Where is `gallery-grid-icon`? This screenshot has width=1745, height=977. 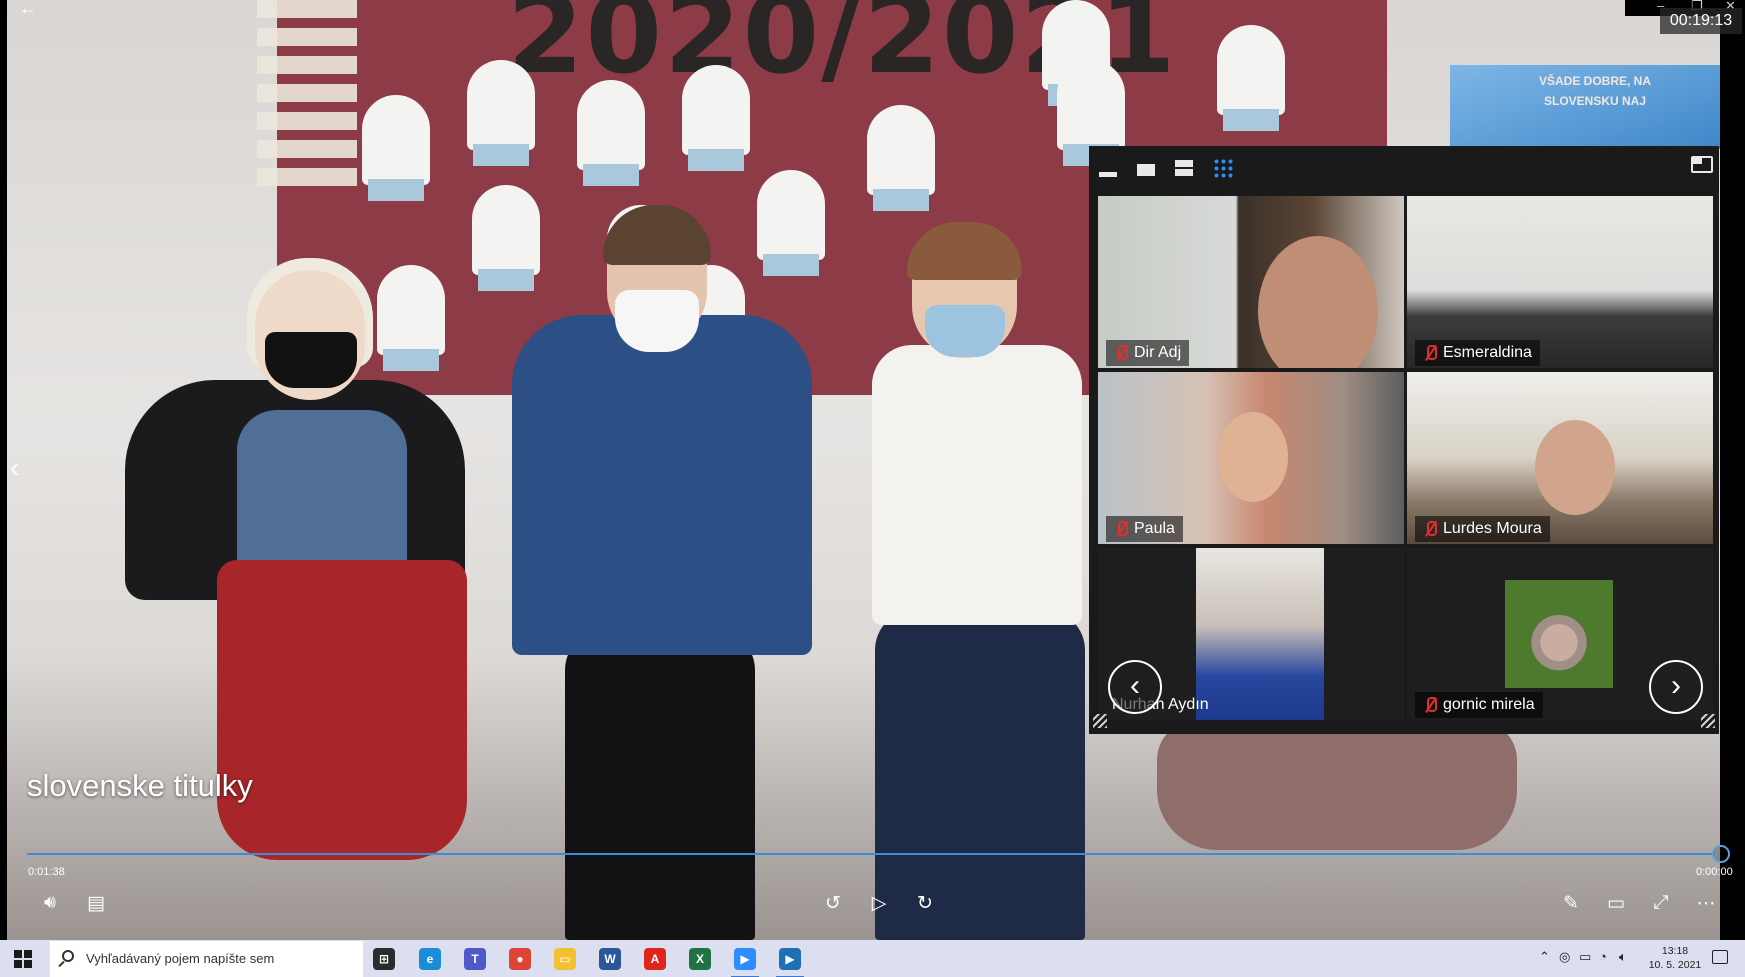 gallery-grid-icon is located at coordinates (1223, 168).